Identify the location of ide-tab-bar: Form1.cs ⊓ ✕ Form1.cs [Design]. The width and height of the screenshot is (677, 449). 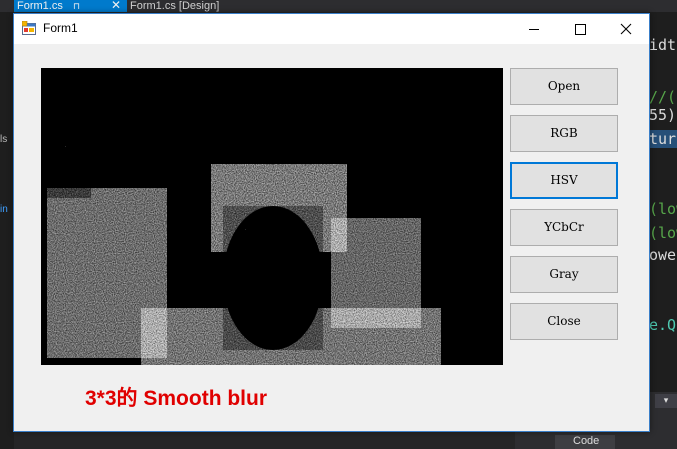
(338, 6).